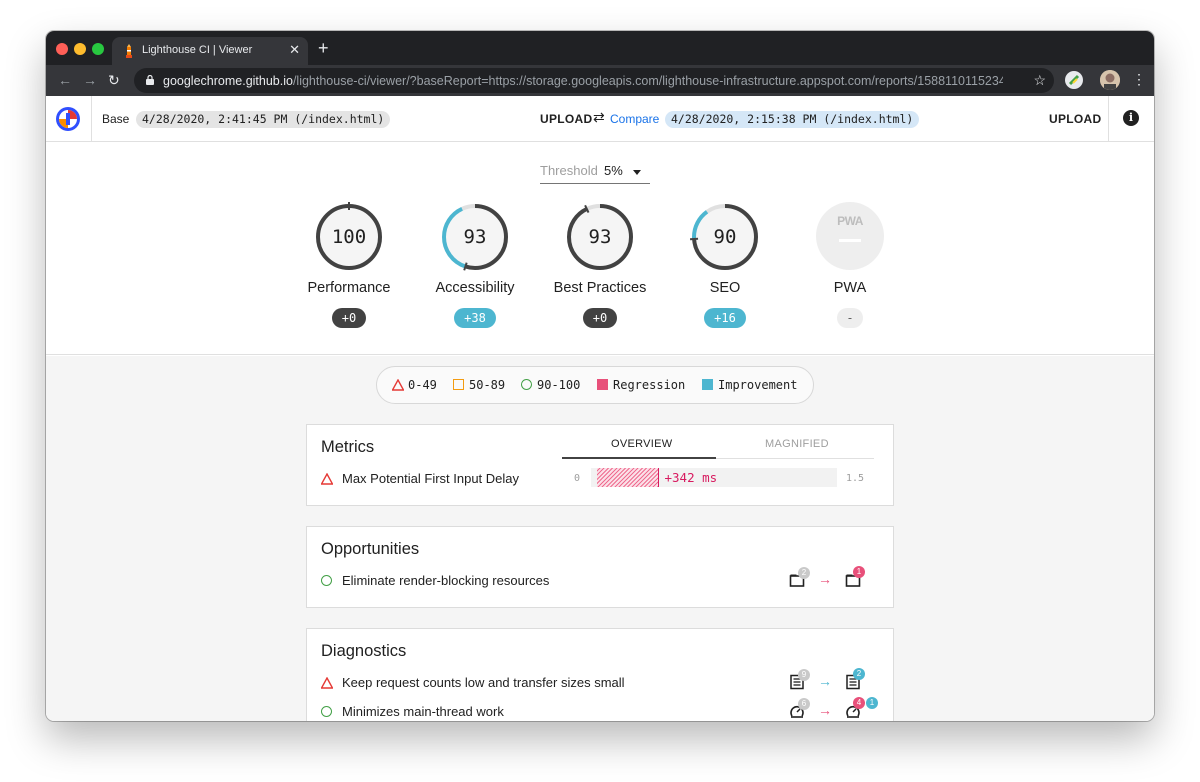  Describe the element at coordinates (872, 703) in the screenshot. I see `compare-extra-badge: 1` at that location.